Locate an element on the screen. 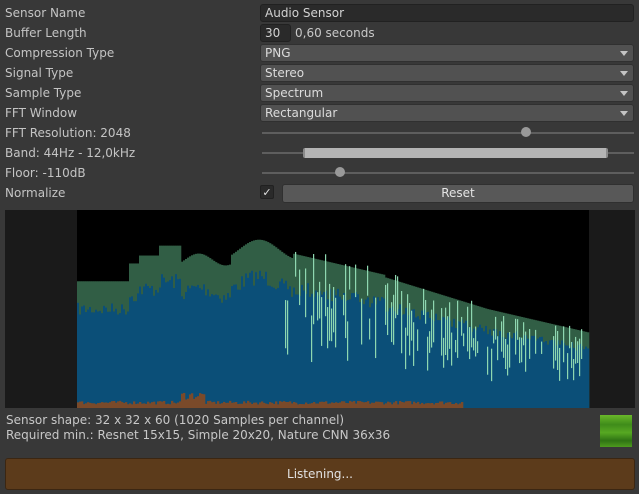  row-compression-type: Compression Type PNG is located at coordinates (319, 53).